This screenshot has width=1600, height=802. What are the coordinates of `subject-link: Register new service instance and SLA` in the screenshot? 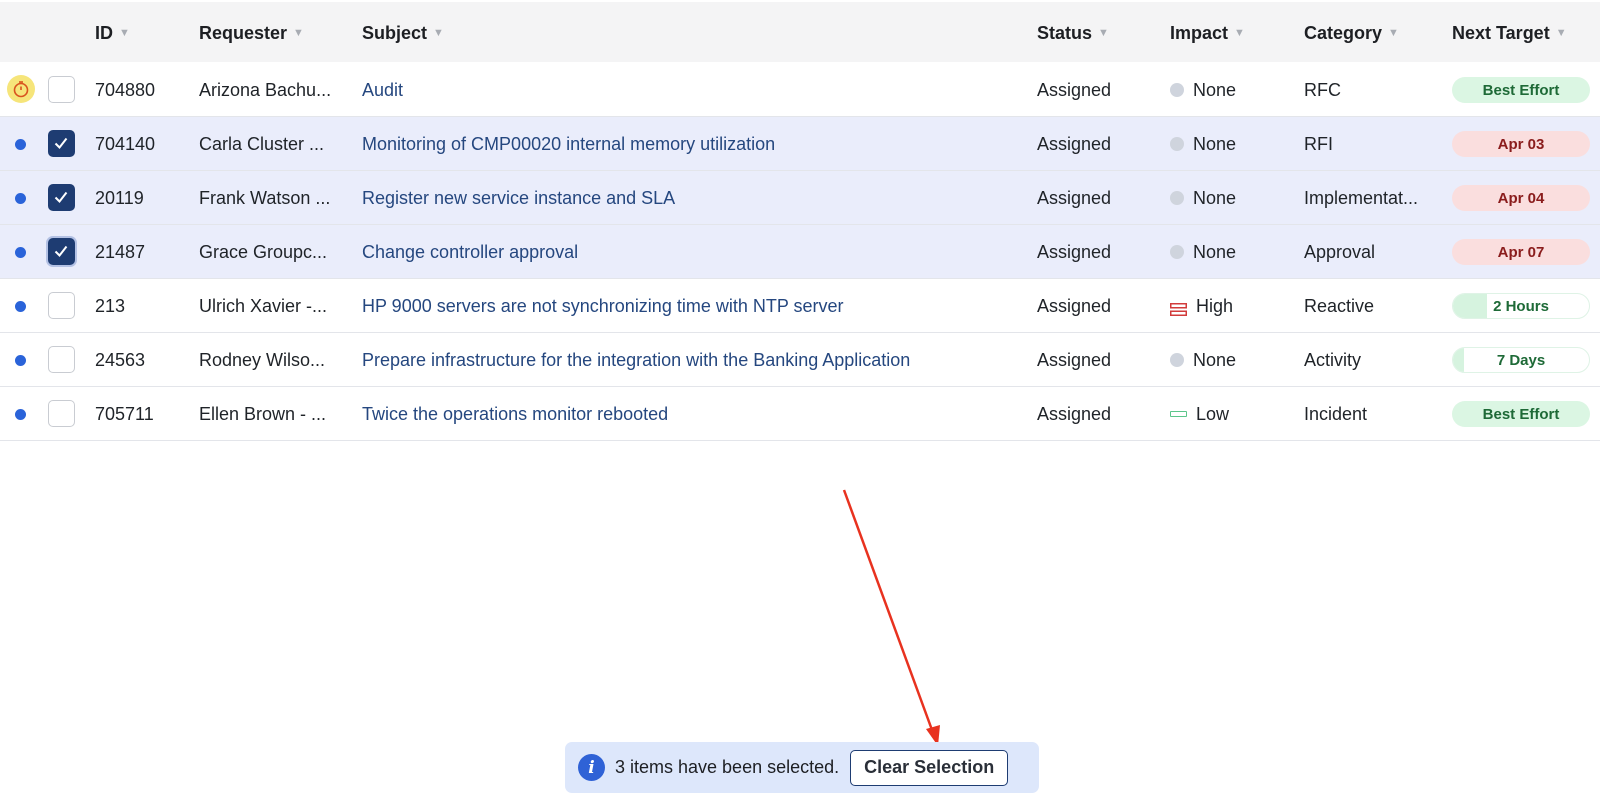 It's located at (692, 198).